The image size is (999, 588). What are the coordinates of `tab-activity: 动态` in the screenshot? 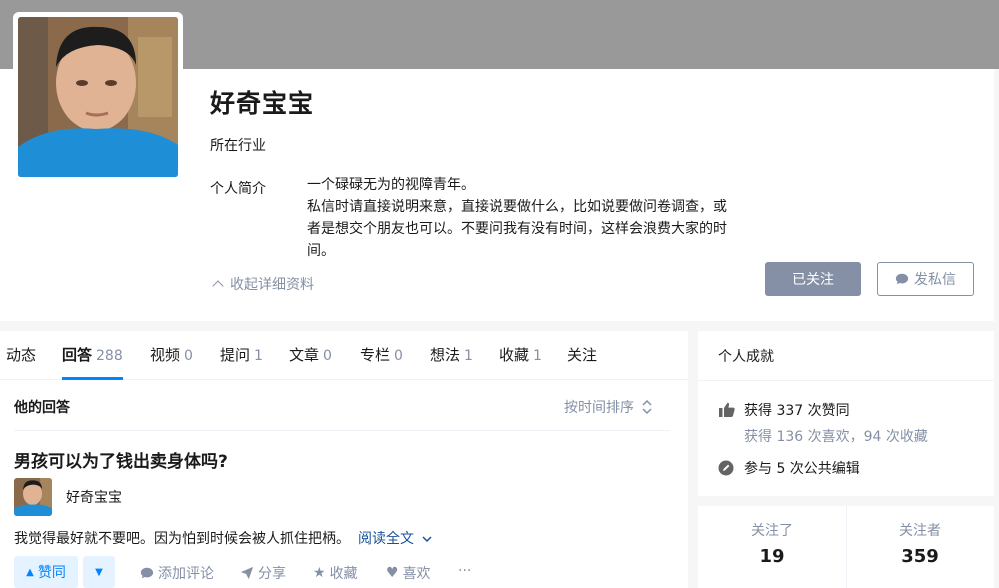 It's located at (21, 355).